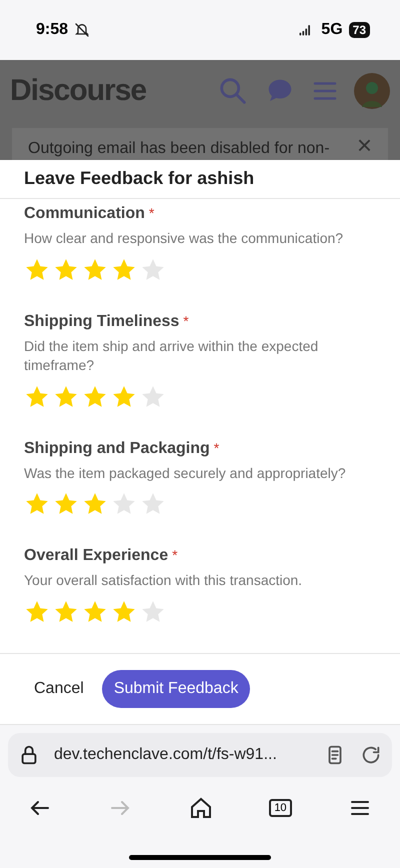  Describe the element at coordinates (172, 356) in the screenshot. I see `question-hint: Did the item ship and arrive within the expected timeframe?` at that location.